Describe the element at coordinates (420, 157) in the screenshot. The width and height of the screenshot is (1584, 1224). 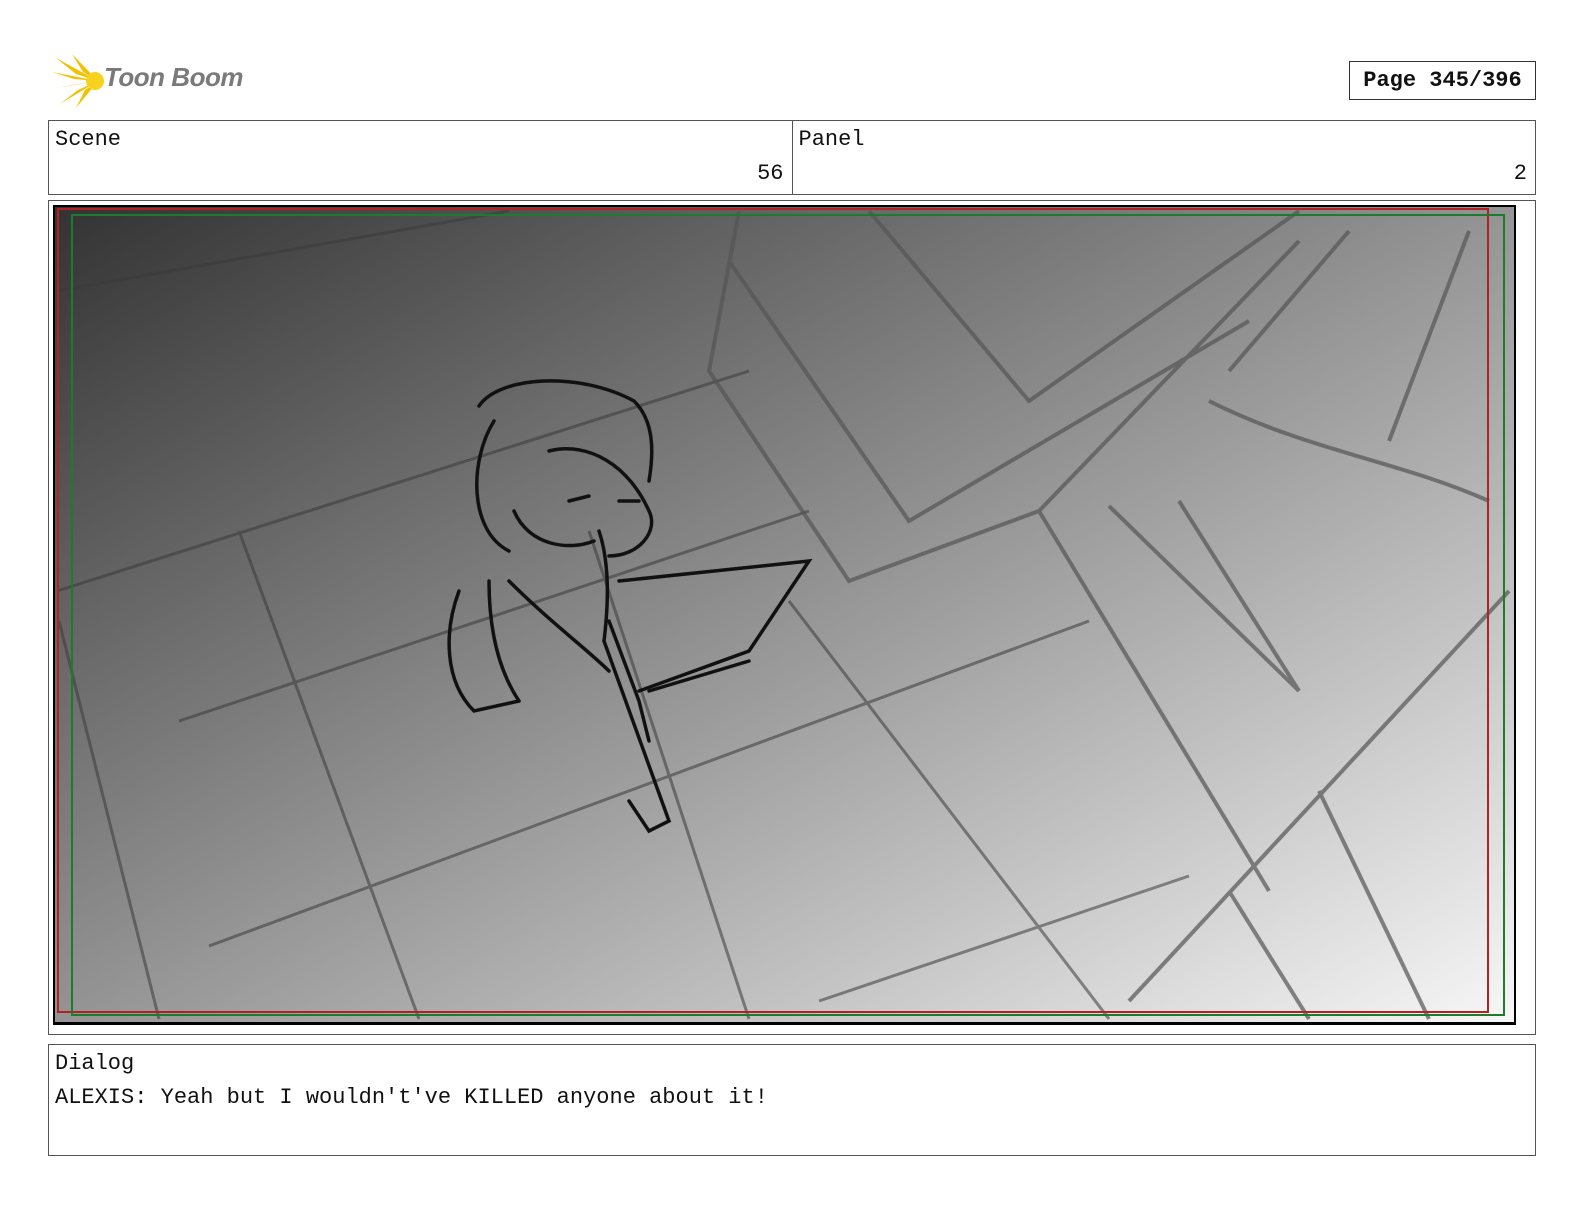
I see `scene-cell: Scene 56` at that location.